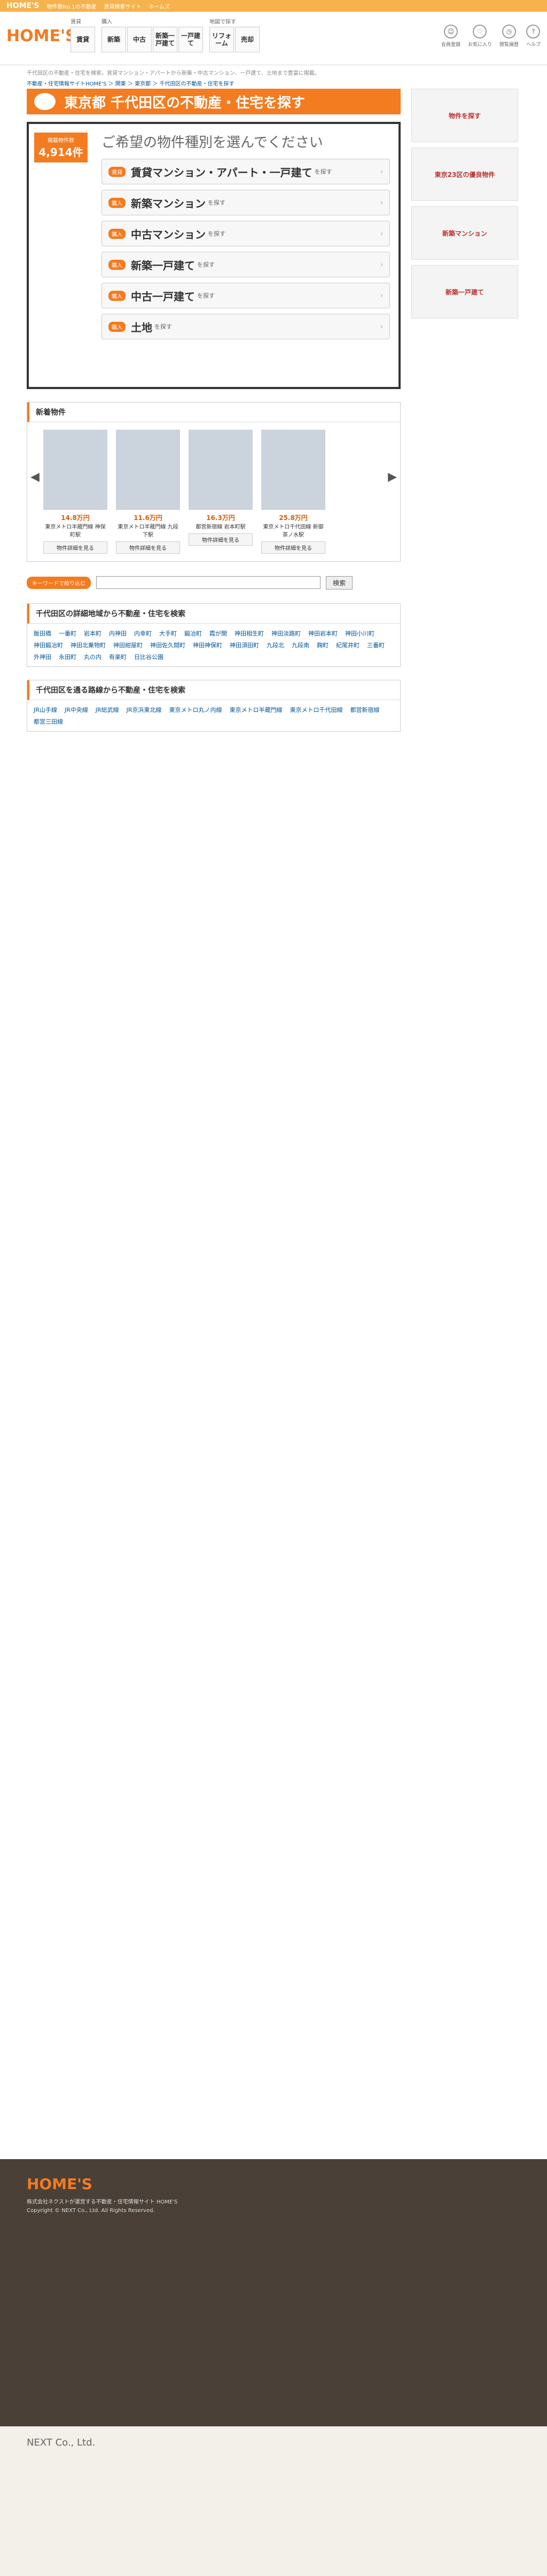  I want to click on area-link: 霞が関, so click(218, 633).